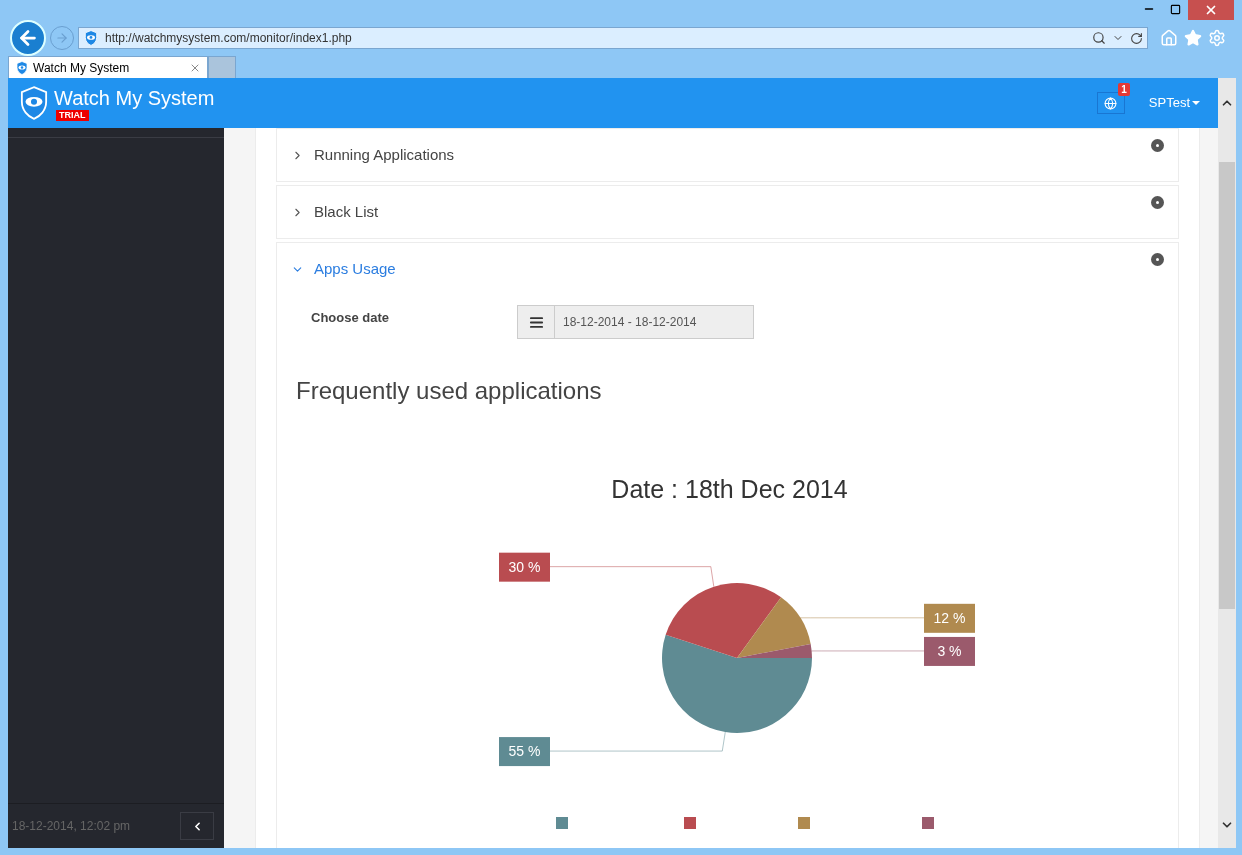 The height and width of the screenshot is (855, 1242). What do you see at coordinates (727, 269) in the screenshot?
I see `accordion-header: Apps Usage` at bounding box center [727, 269].